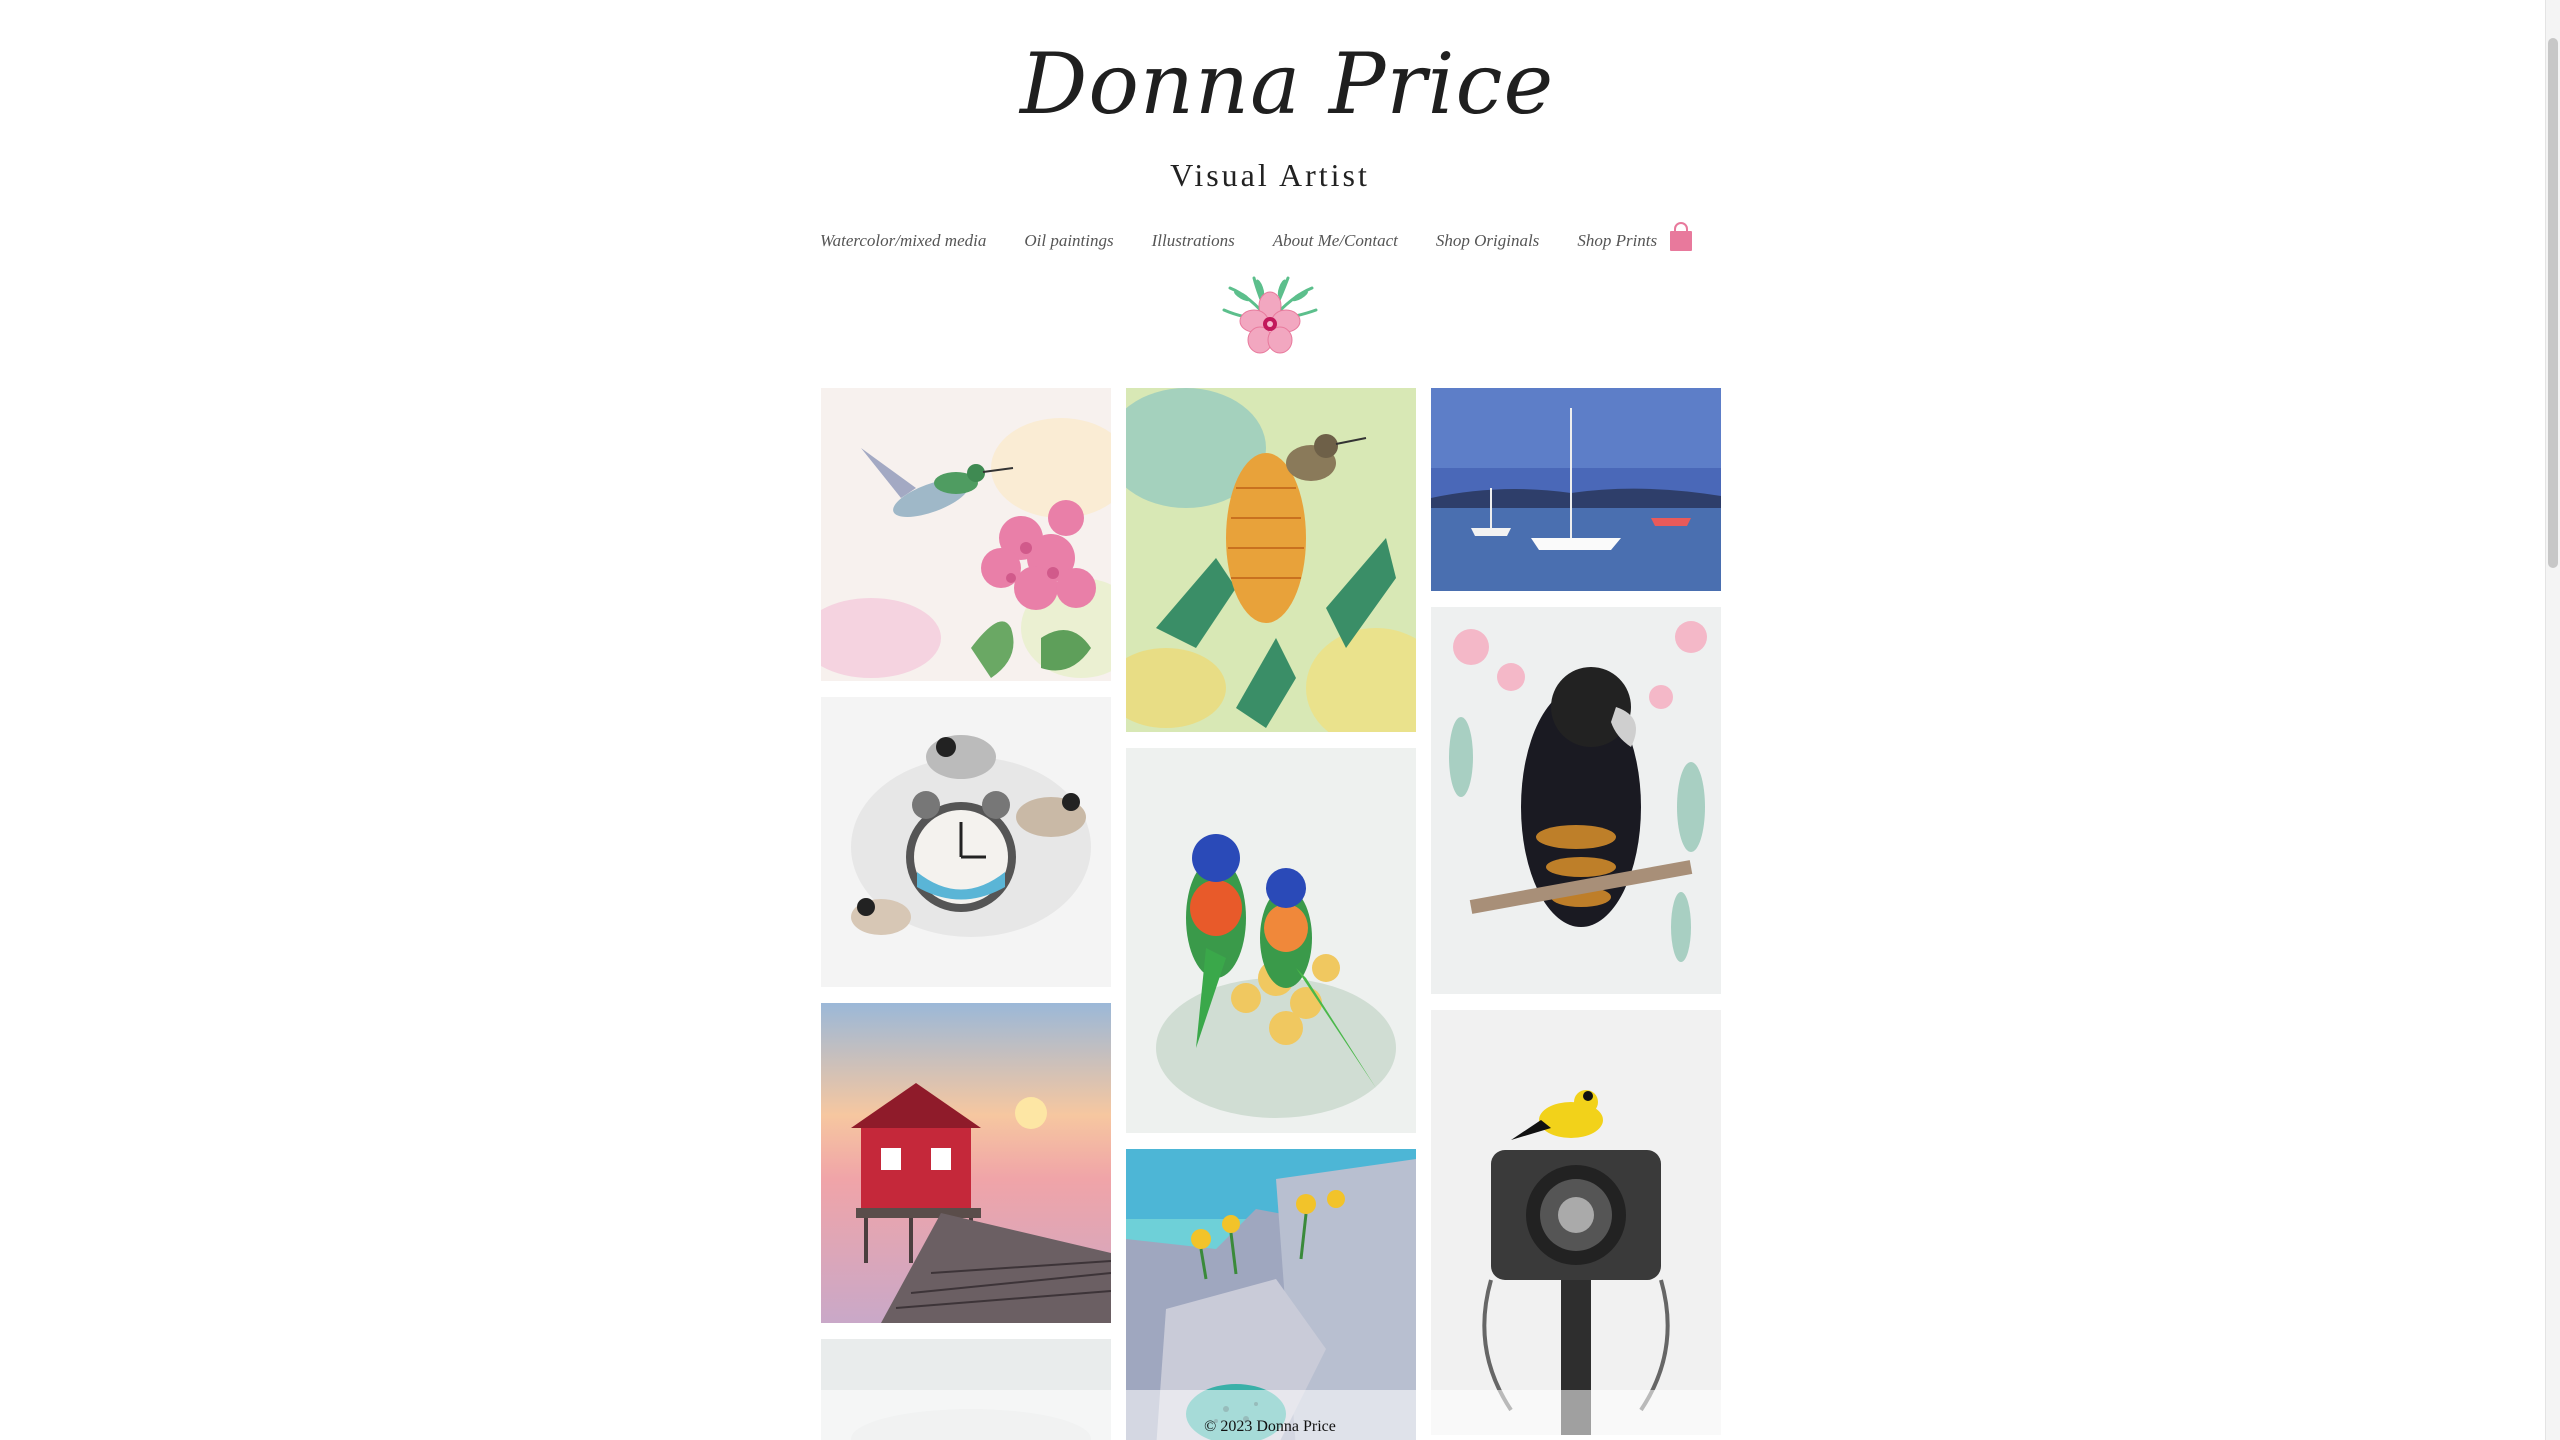  I want to click on nav-shop-prints: Shop Prints, so click(1617, 241).